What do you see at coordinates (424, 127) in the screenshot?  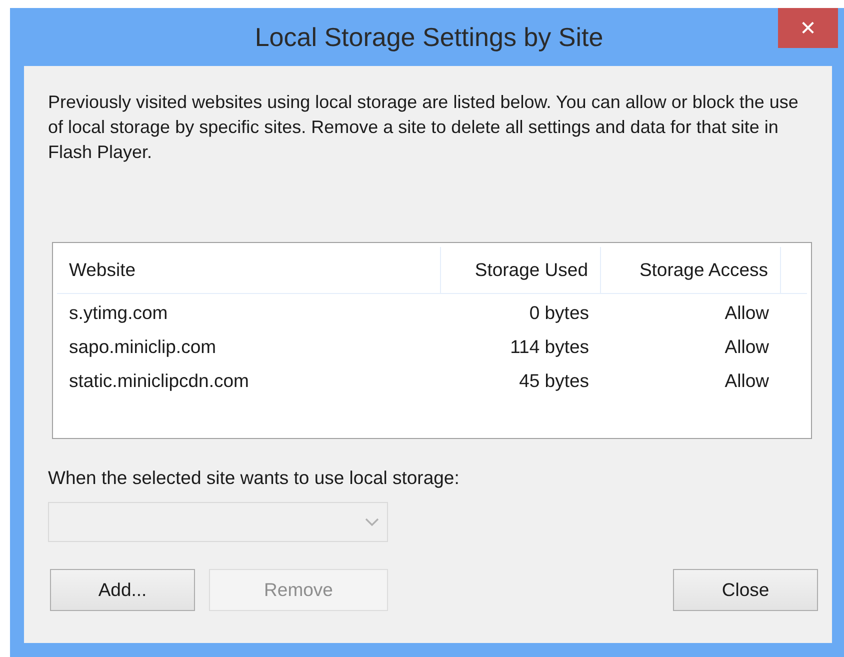 I see `description-text: Previously visited websites using local storage are listed below. You can allow or block the use of local storage by specific sites. Remove a site to delete all settings and data for that site in Flash Player.` at bounding box center [424, 127].